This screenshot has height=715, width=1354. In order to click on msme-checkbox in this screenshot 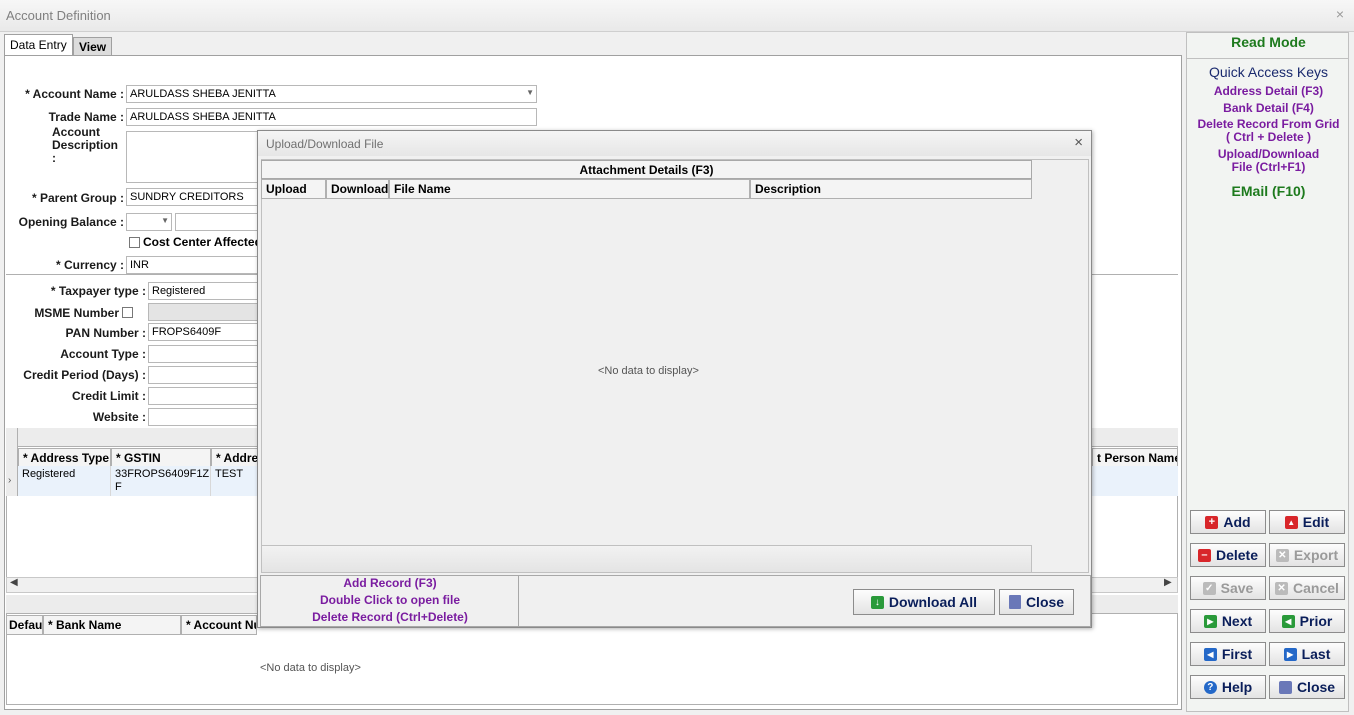, I will do `click(127, 312)`.